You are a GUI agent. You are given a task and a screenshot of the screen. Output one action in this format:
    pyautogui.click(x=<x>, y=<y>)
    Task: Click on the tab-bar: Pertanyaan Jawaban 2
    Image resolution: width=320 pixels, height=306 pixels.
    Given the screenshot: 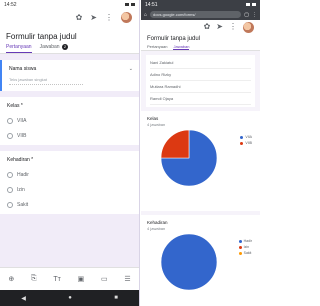 What is the action you would take?
    pyautogui.click(x=69, y=48)
    